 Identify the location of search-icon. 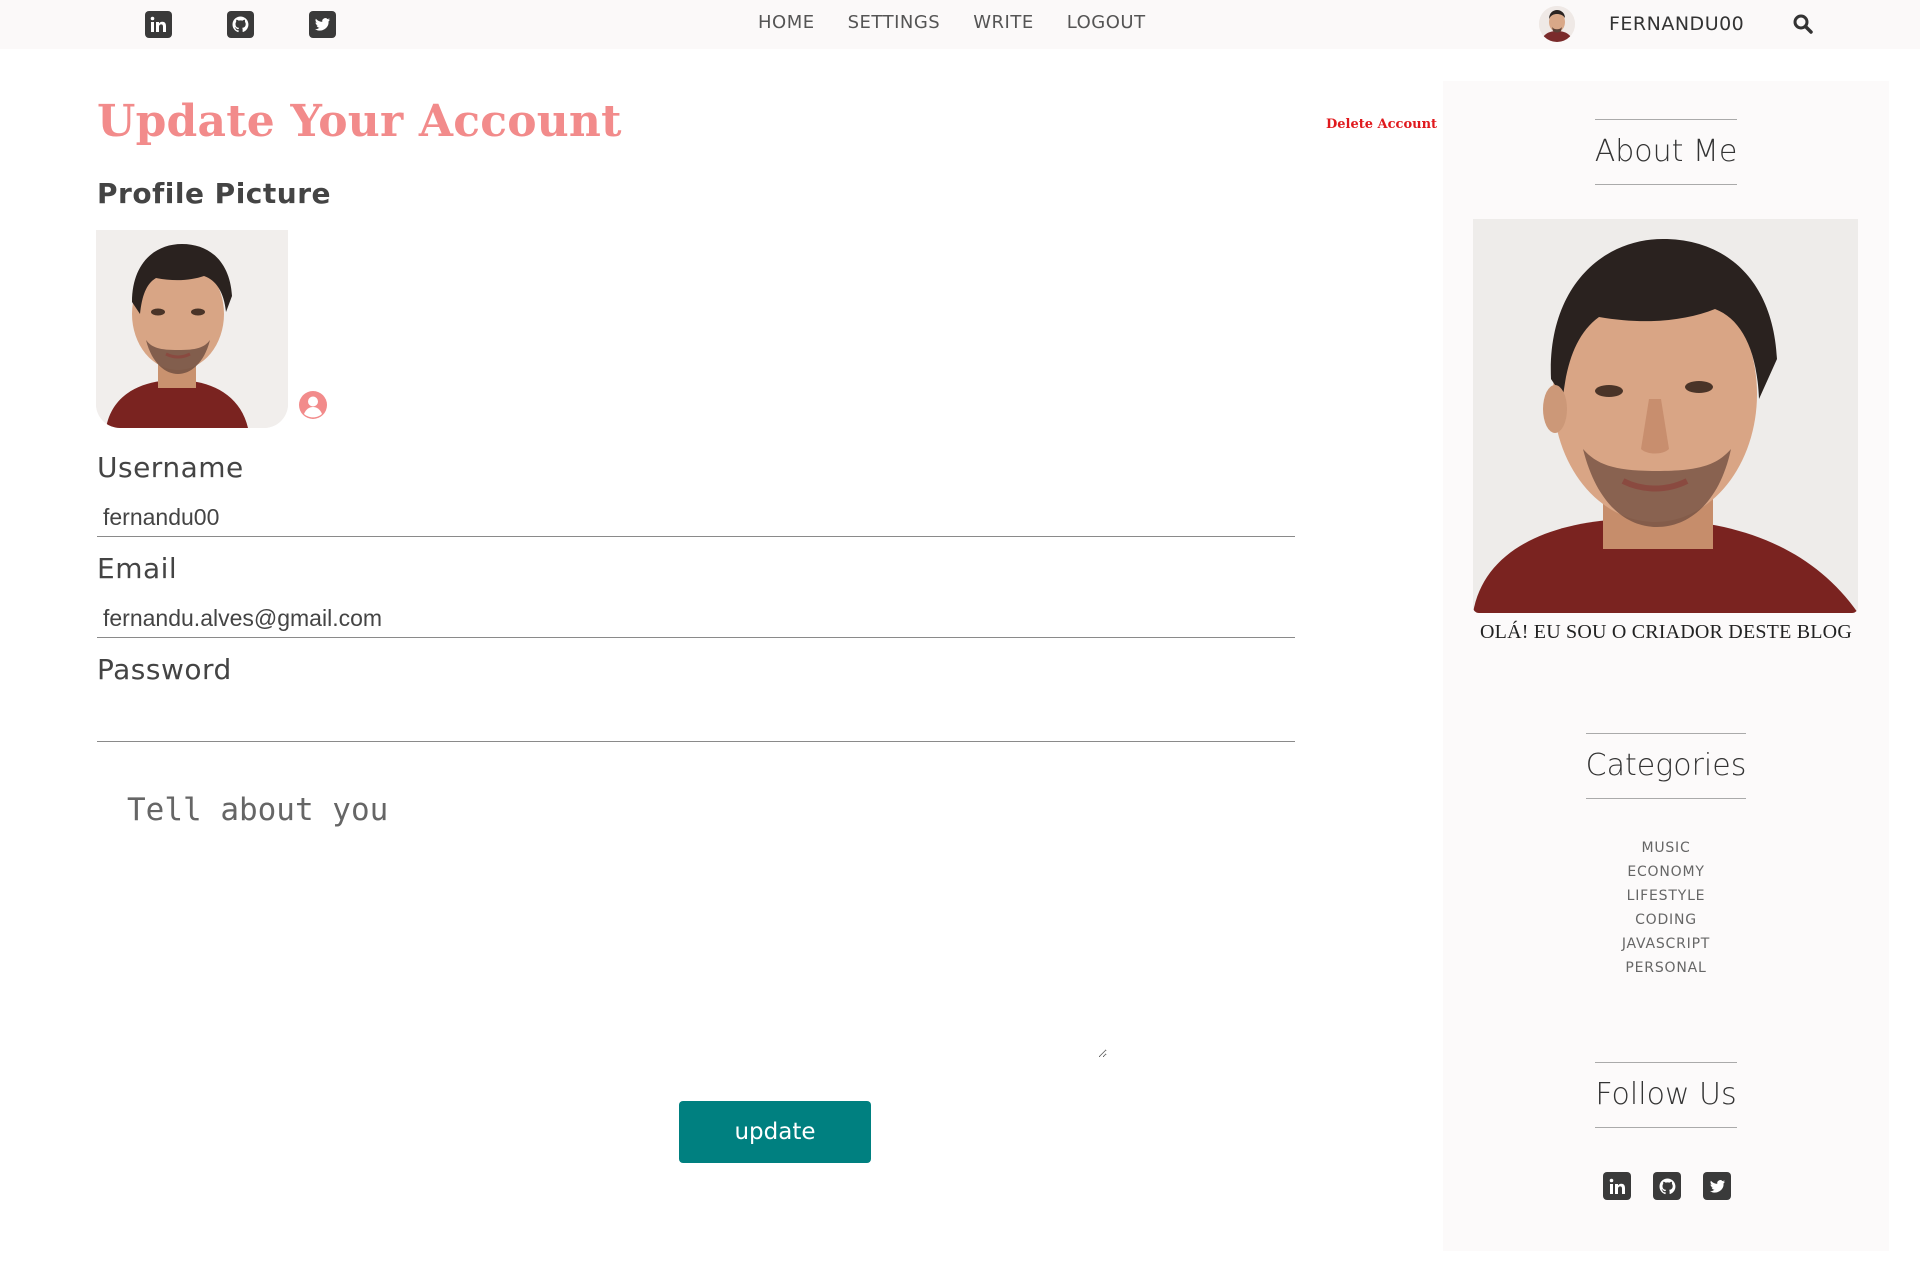
(1803, 24).